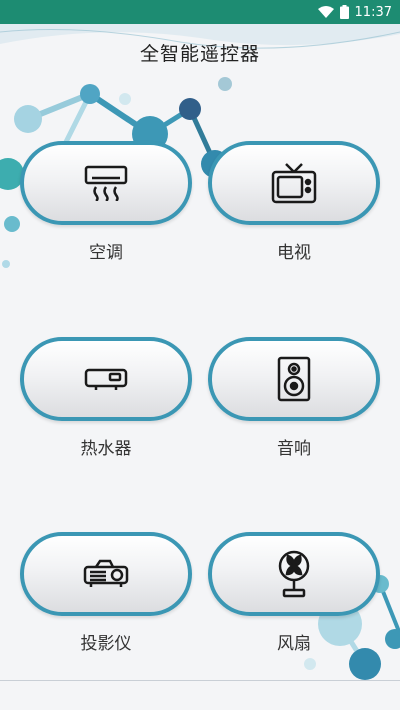 The width and height of the screenshot is (400, 710). I want to click on projector-button, so click(106, 574).